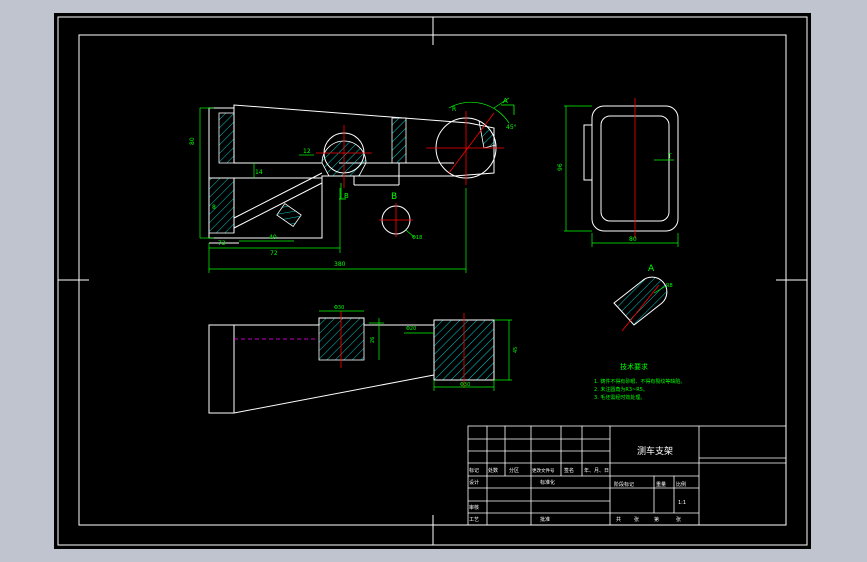  Describe the element at coordinates (192, 141) in the screenshot. I see `dim-front-height: 80` at that location.